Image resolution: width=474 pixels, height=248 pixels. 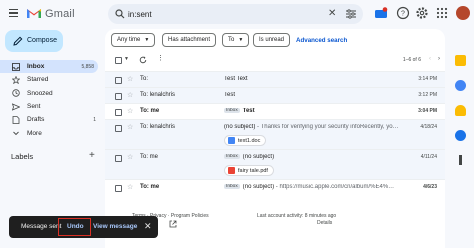 What do you see at coordinates (144, 79) in the screenshot?
I see `recipient: To:` at bounding box center [144, 79].